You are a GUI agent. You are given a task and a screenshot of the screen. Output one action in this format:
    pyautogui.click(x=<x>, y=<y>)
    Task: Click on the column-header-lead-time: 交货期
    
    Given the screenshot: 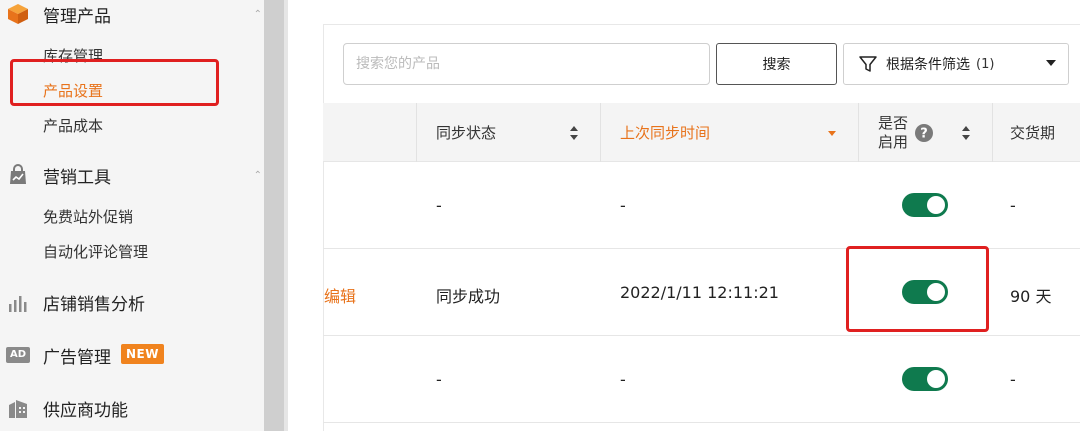 What is the action you would take?
    pyautogui.click(x=1032, y=132)
    